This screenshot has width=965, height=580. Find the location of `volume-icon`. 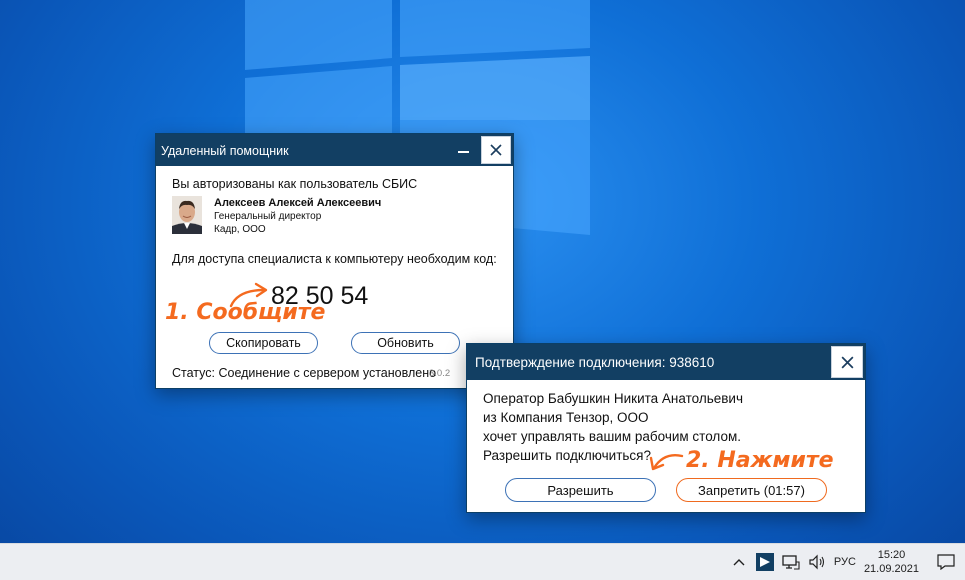

volume-icon is located at coordinates (817, 562).